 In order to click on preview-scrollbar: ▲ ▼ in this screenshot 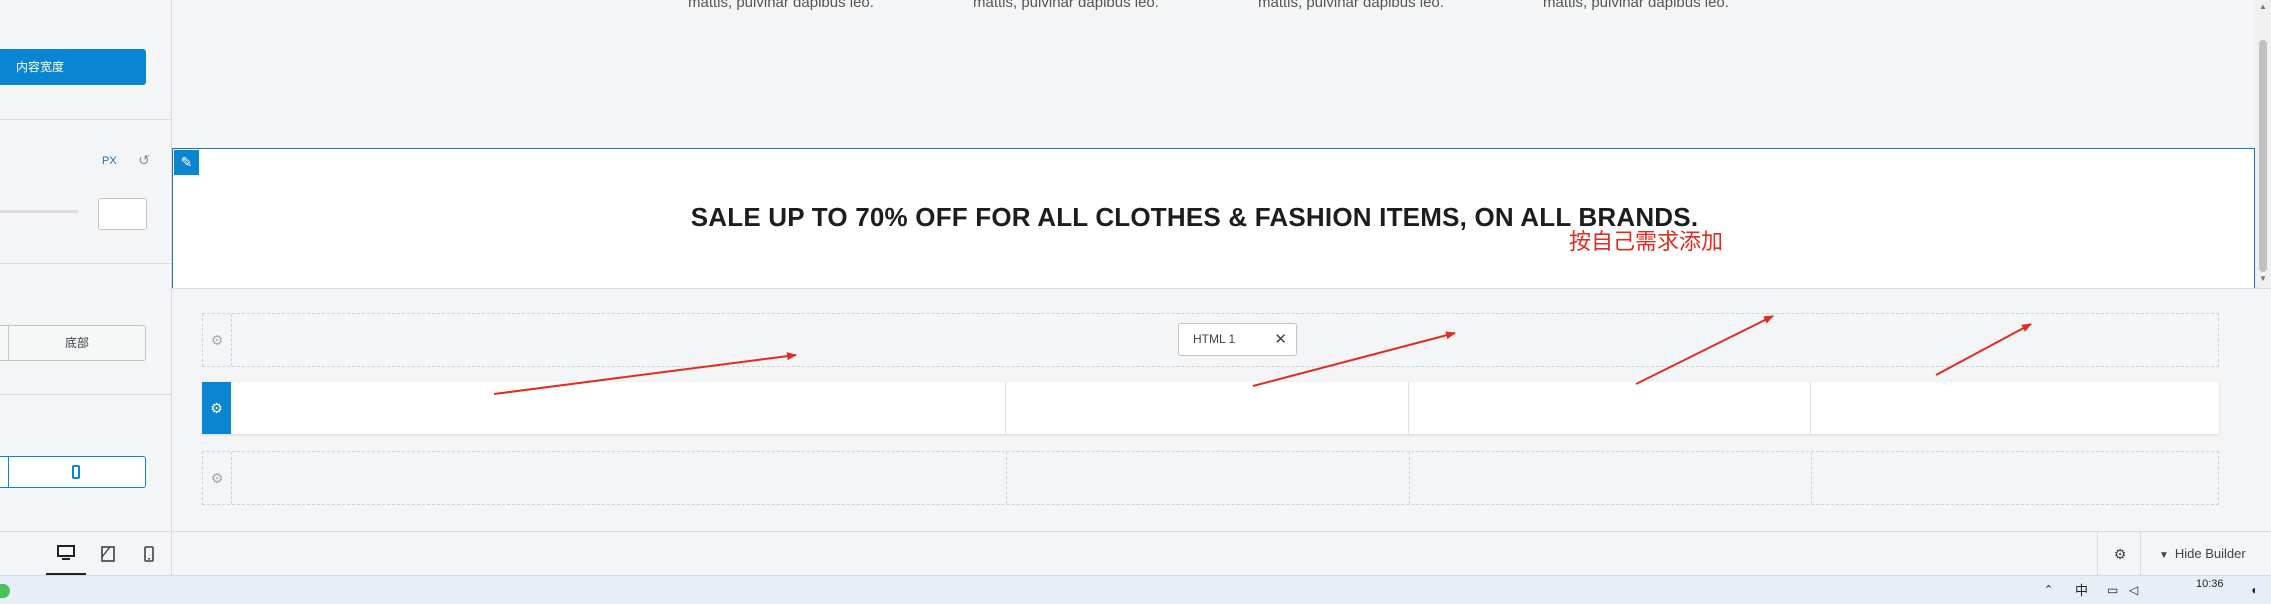, I will do `click(2263, 144)`.